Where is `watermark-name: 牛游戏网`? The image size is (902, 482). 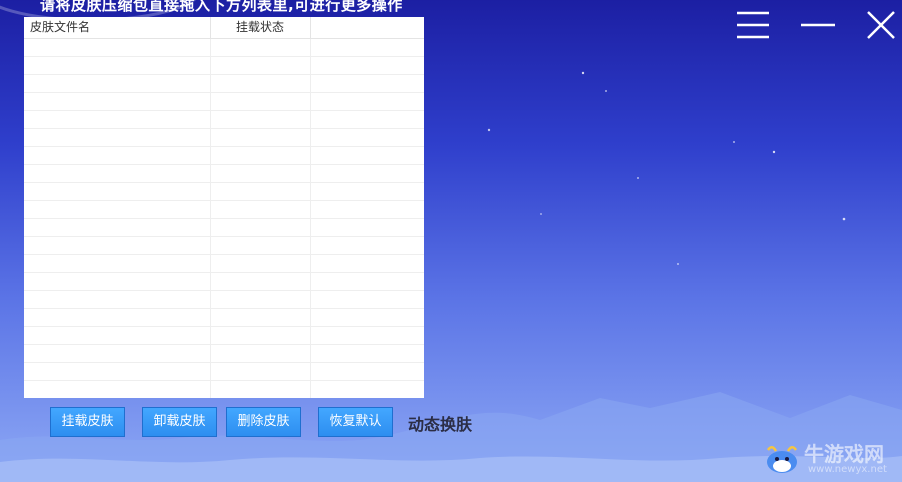
watermark-name: 牛游戏网 is located at coordinates (844, 454).